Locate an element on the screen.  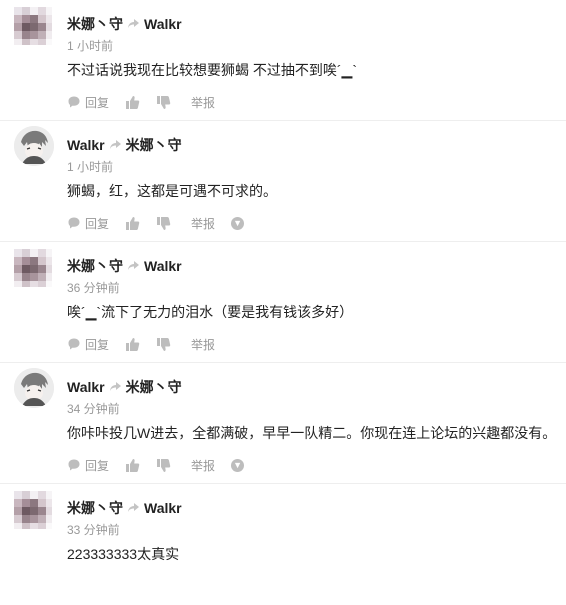
comment-time: 36 分钟前 is located at coordinates (93, 288).